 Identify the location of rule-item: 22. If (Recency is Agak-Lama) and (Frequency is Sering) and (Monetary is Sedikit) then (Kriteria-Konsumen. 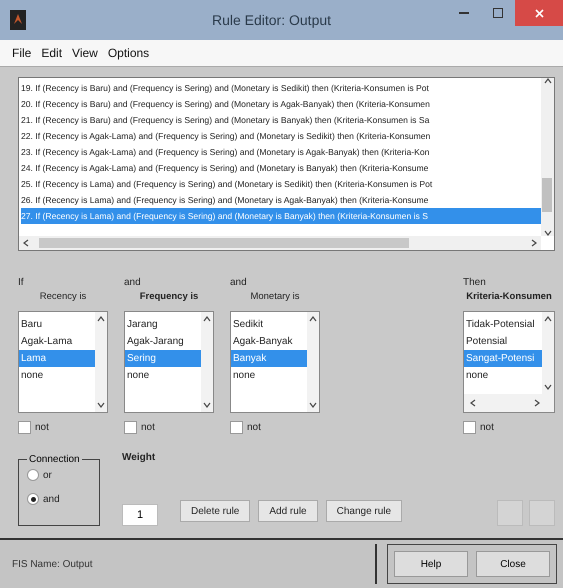
(281, 136).